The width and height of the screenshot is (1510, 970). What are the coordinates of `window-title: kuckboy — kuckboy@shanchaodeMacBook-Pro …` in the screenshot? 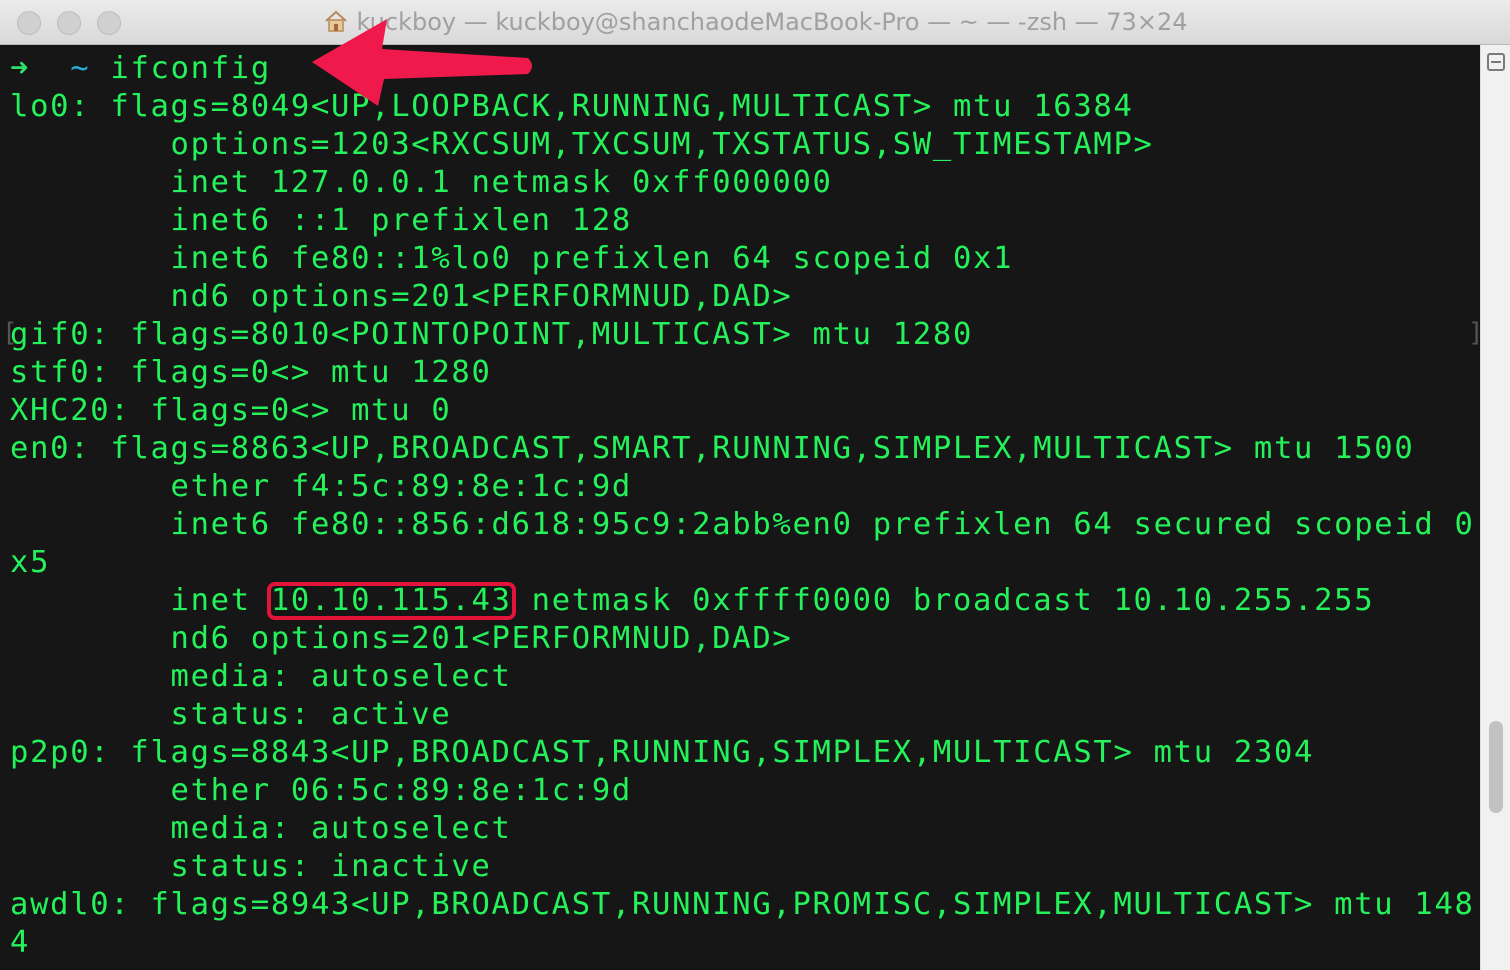 It's located at (772, 22).